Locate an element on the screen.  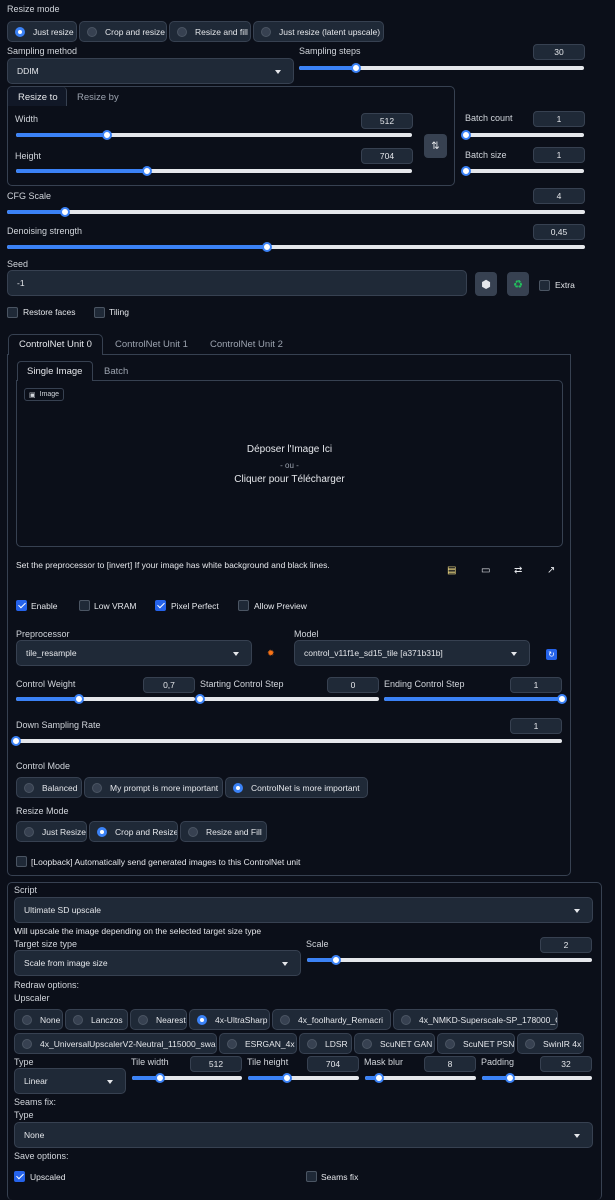
denoising-slider is located at coordinates (296, 247).